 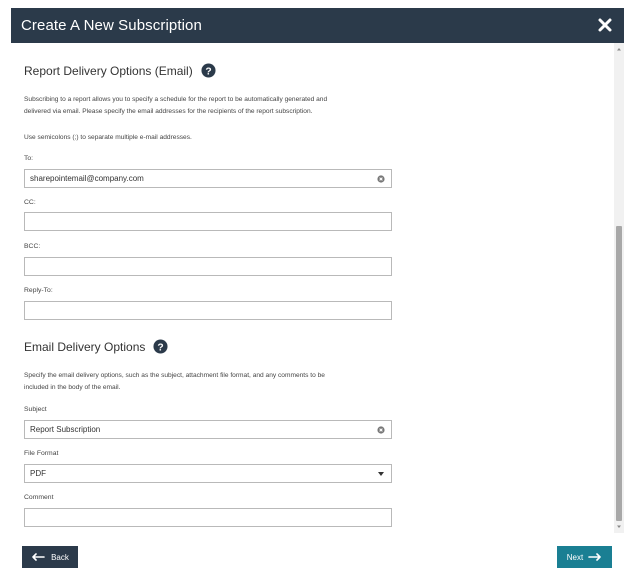 I want to click on comment-field, so click(x=208, y=517).